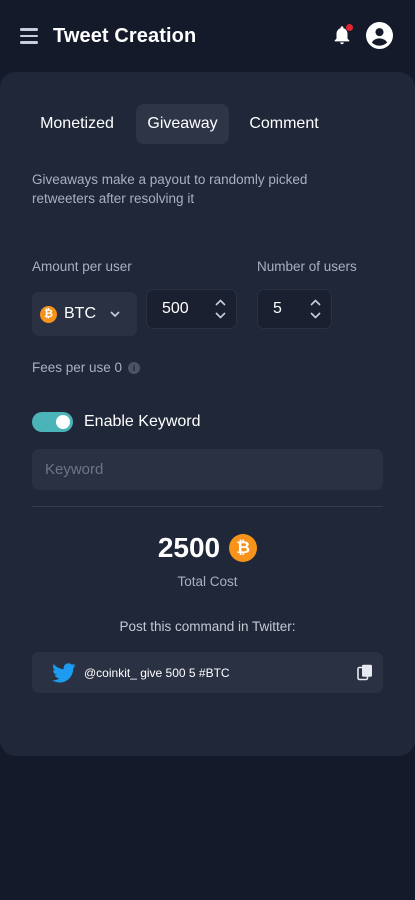  I want to click on users-stepper: 5, so click(294, 309).